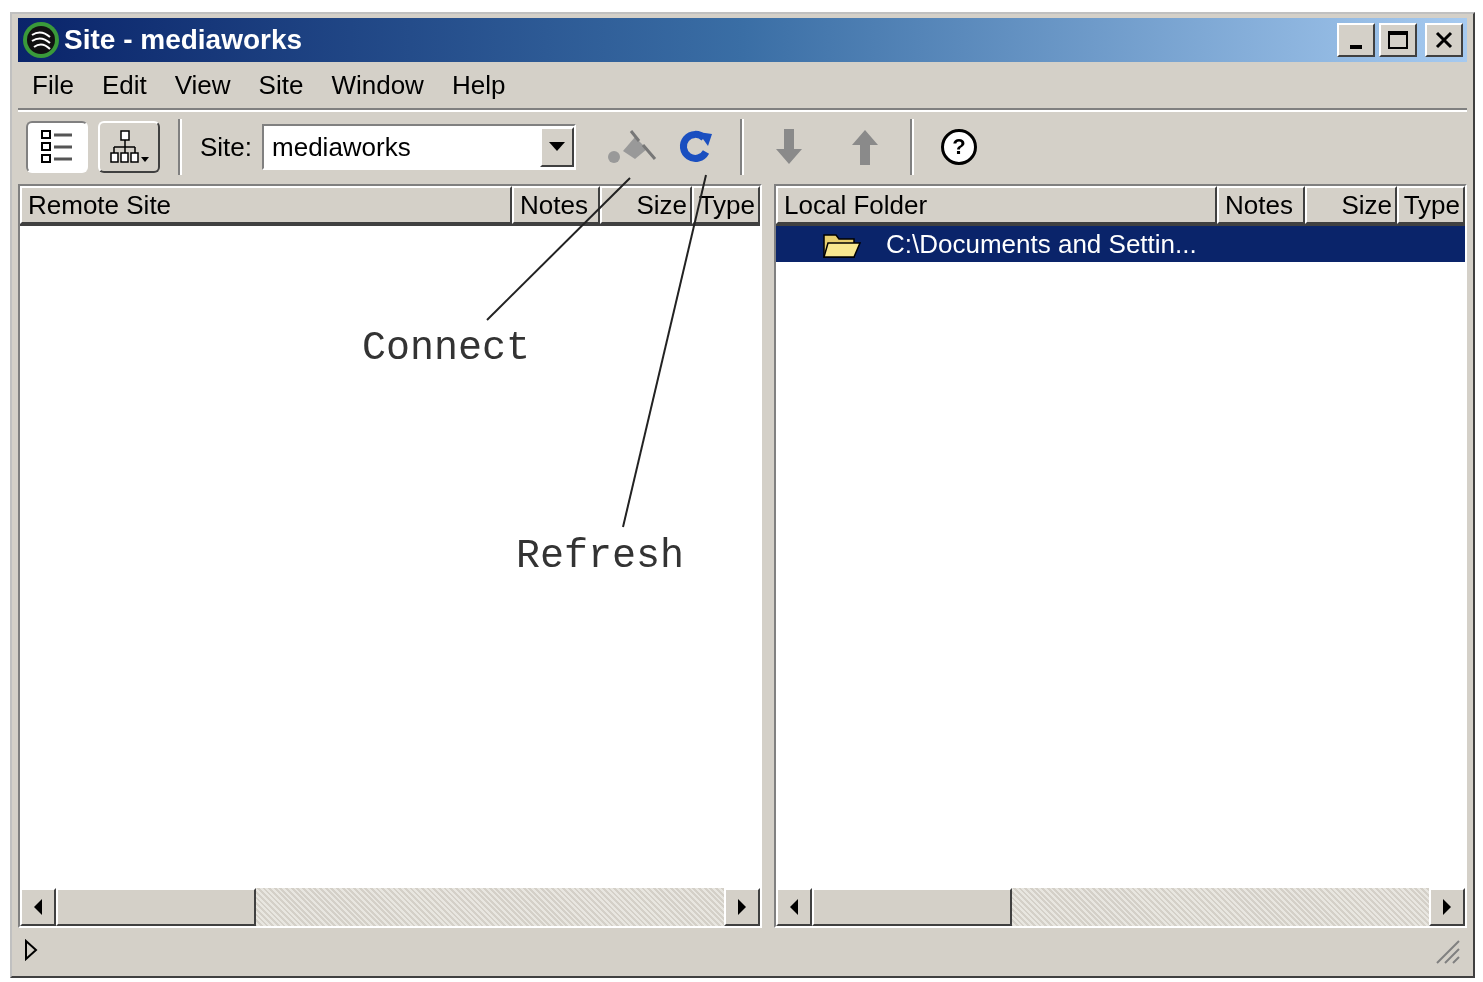 The width and height of the screenshot is (1483, 982). I want to click on callout-label: Refresh, so click(600, 556).